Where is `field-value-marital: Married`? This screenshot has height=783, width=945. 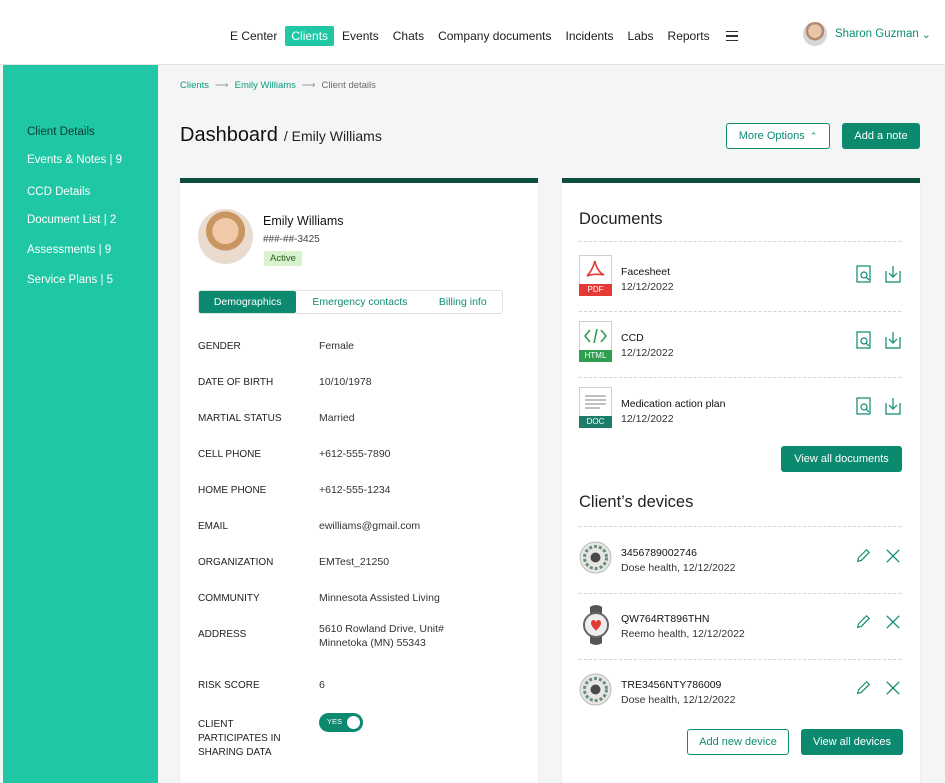 field-value-marital: Married is located at coordinates (337, 418).